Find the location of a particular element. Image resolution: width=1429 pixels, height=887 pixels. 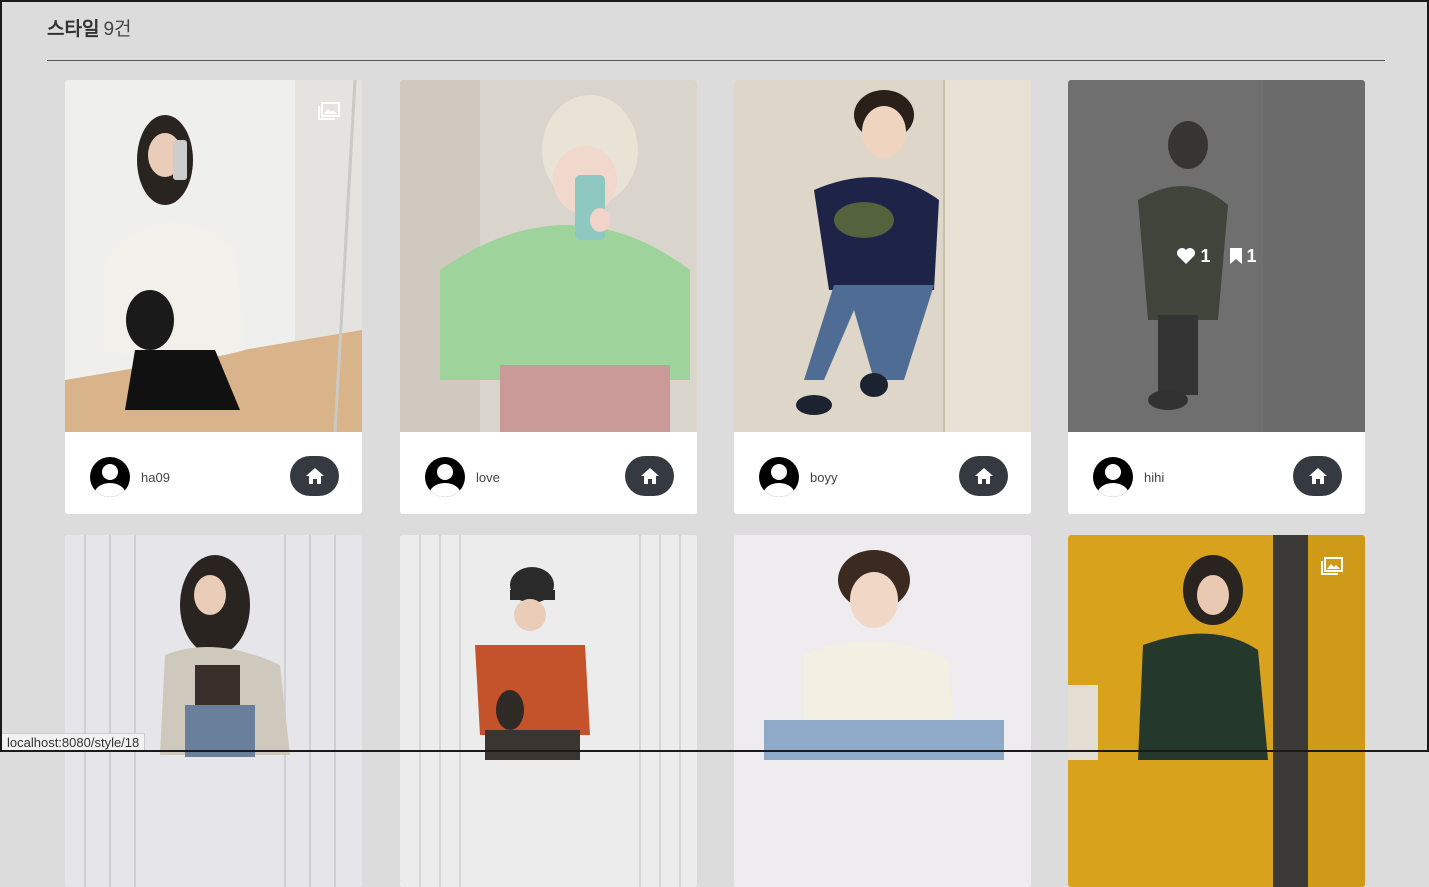

style-photo: 1 1 is located at coordinates (1216, 256).